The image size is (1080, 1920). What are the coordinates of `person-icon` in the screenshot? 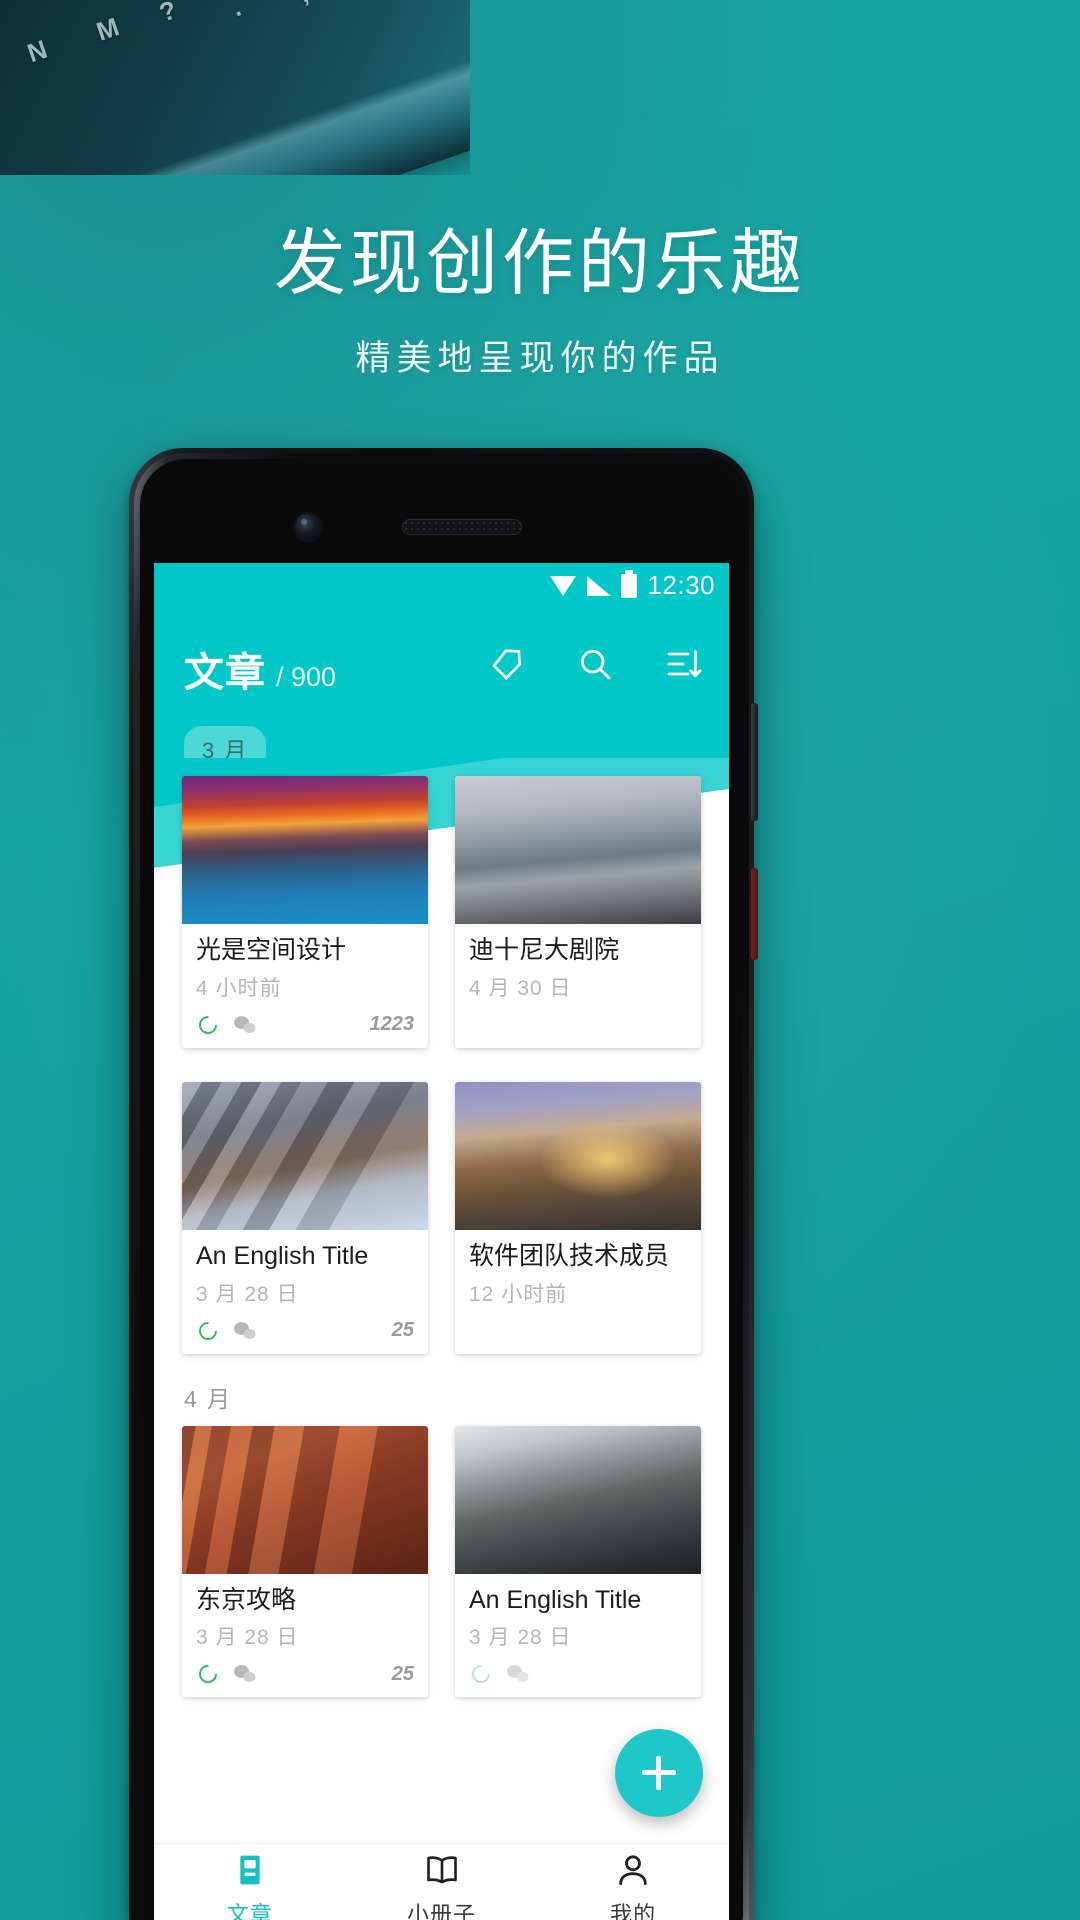 It's located at (633, 1870).